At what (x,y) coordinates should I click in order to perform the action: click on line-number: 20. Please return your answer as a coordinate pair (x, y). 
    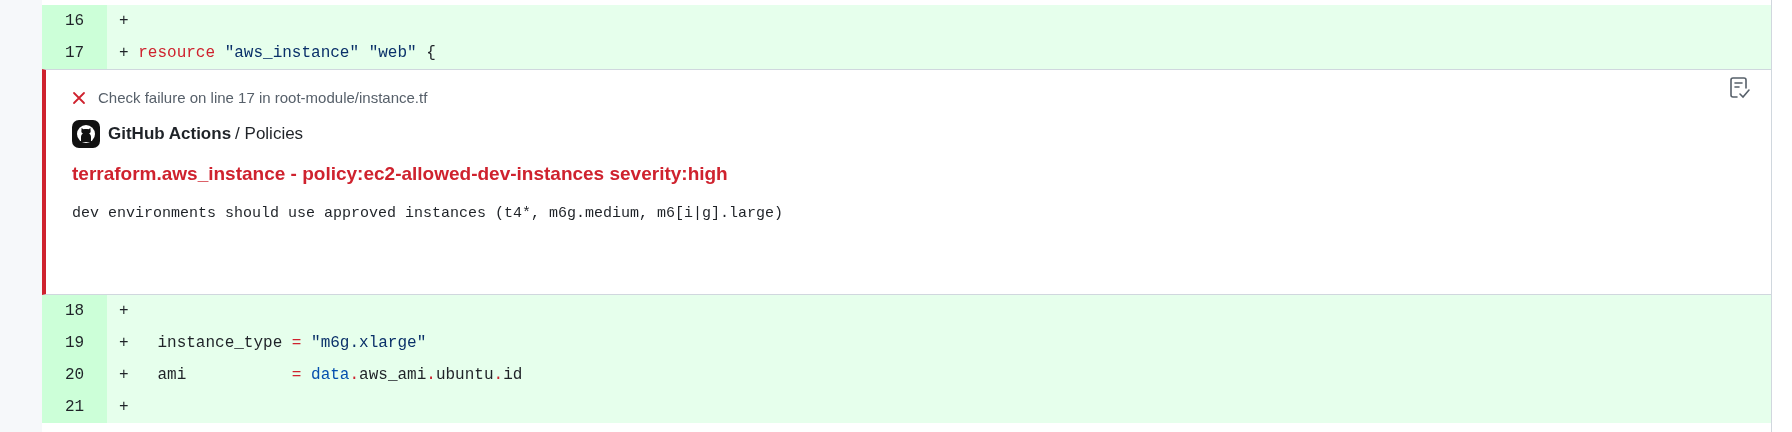
    Looking at the image, I should click on (74, 375).